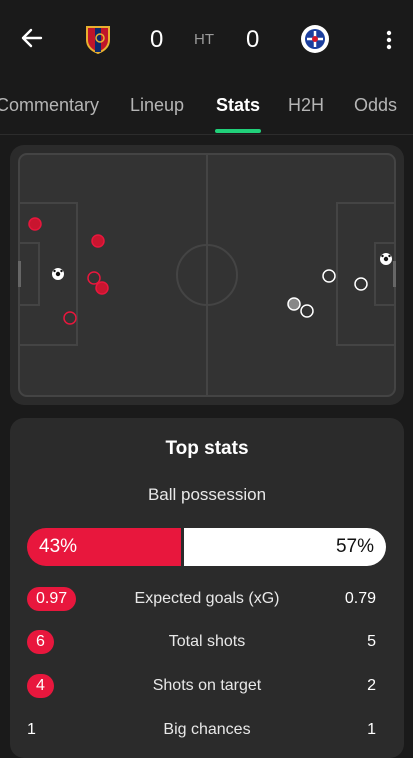 The height and width of the screenshot is (758, 413). I want to click on more-vertical-icon, so click(389, 40).